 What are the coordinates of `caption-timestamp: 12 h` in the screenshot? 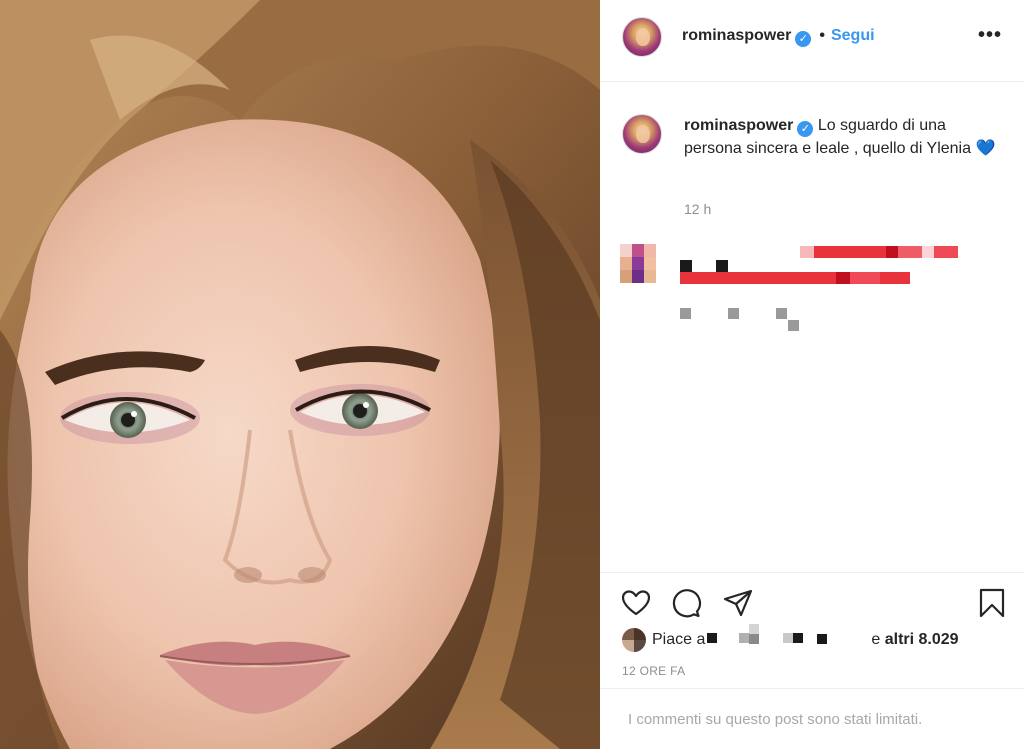 It's located at (697, 209).